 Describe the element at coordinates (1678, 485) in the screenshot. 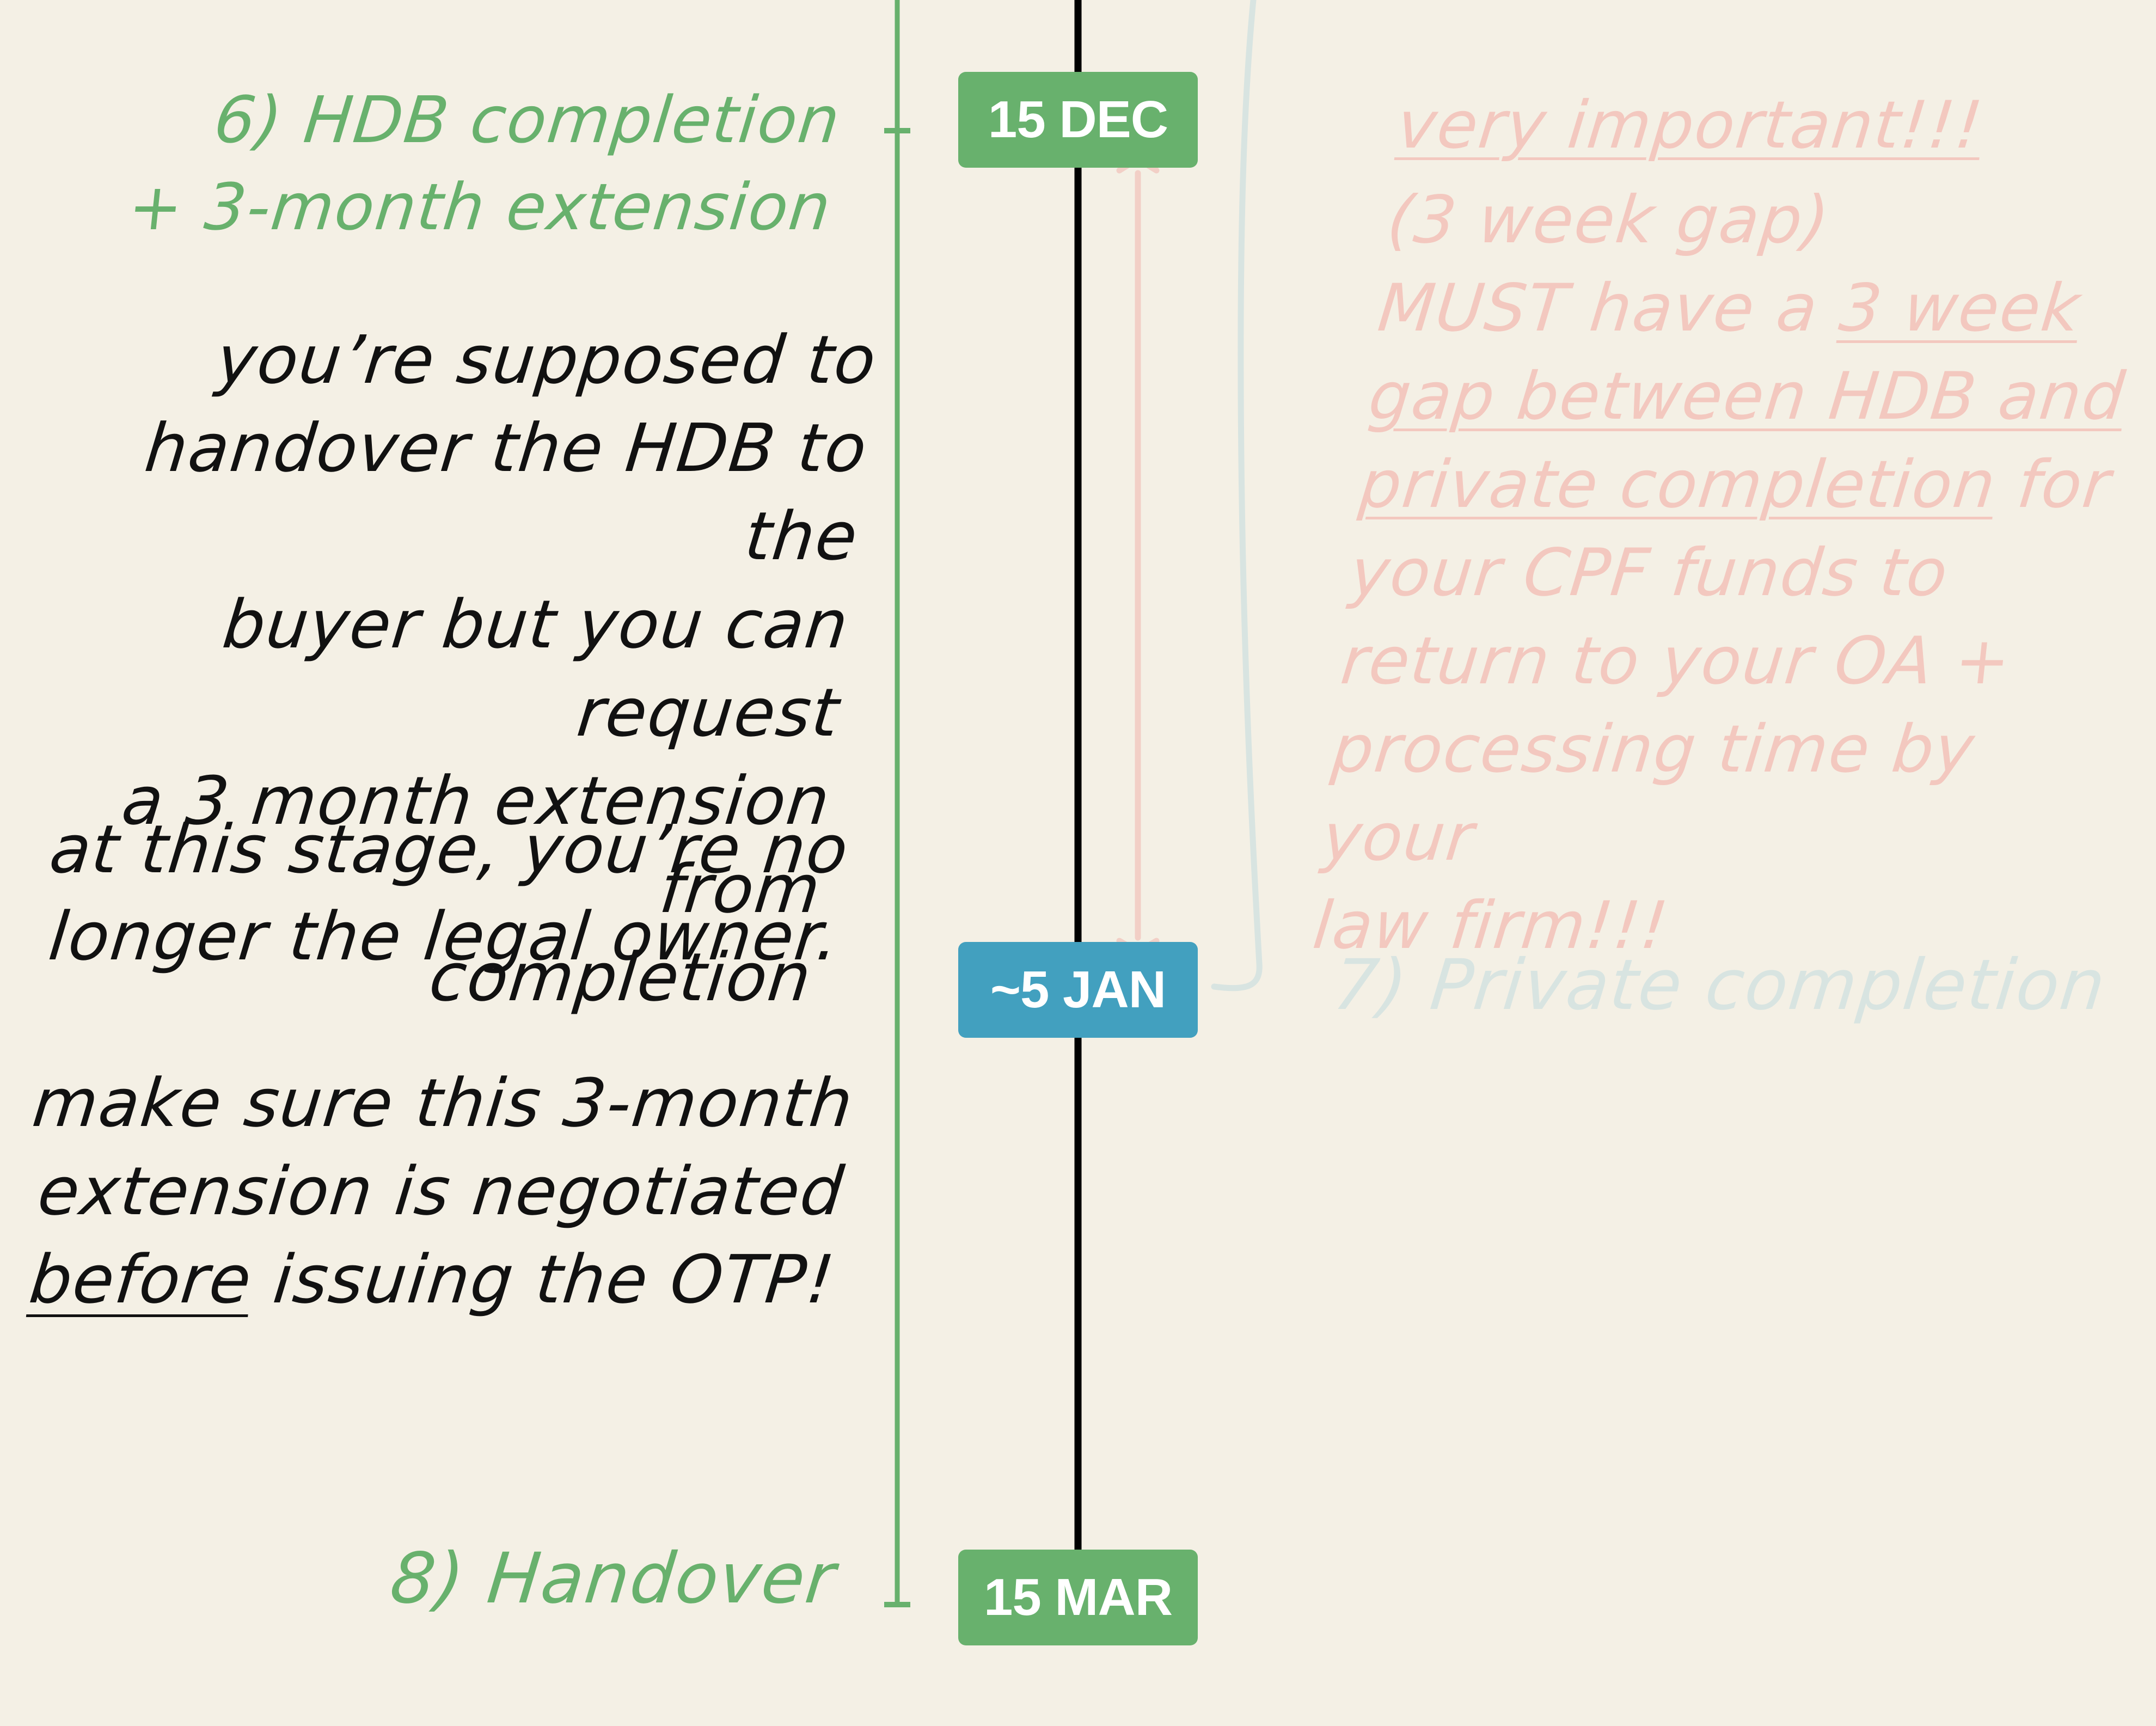

I see `warning-emphasis: private completion` at that location.